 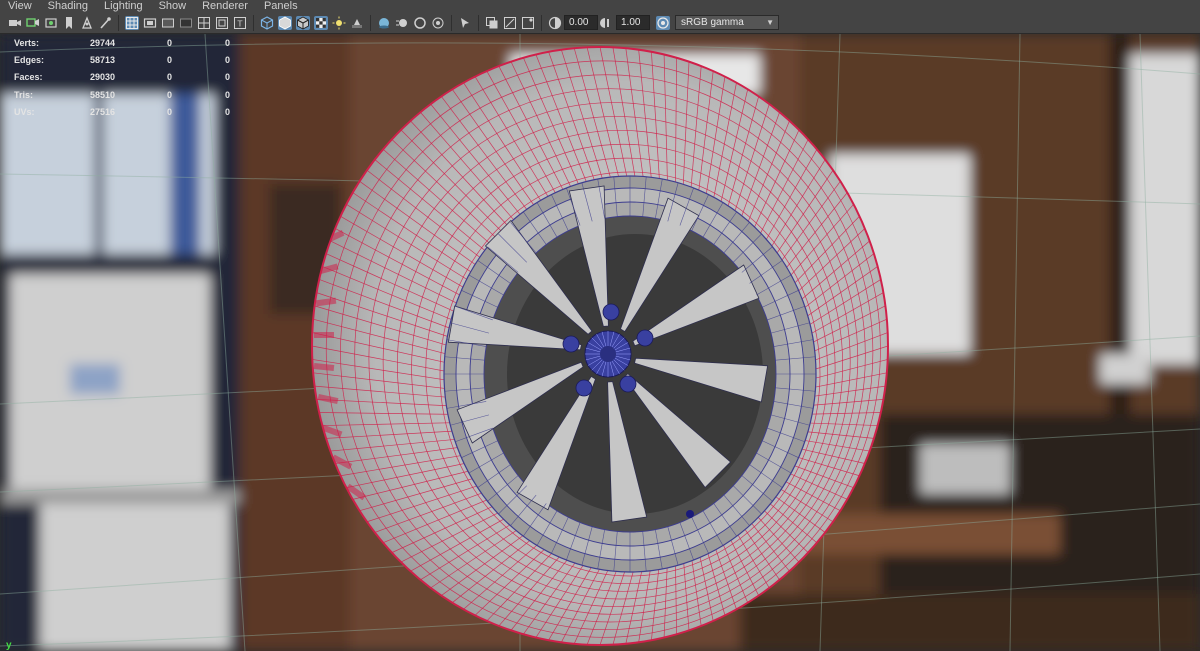 I want to click on hud-row-faces: Faces: 29030 0 0, so click(x=122, y=77).